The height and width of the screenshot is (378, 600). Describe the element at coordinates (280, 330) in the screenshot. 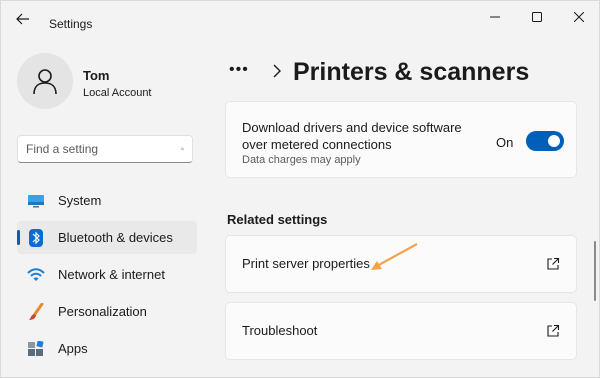

I see `troubleshoot-label: Troubleshoot` at that location.